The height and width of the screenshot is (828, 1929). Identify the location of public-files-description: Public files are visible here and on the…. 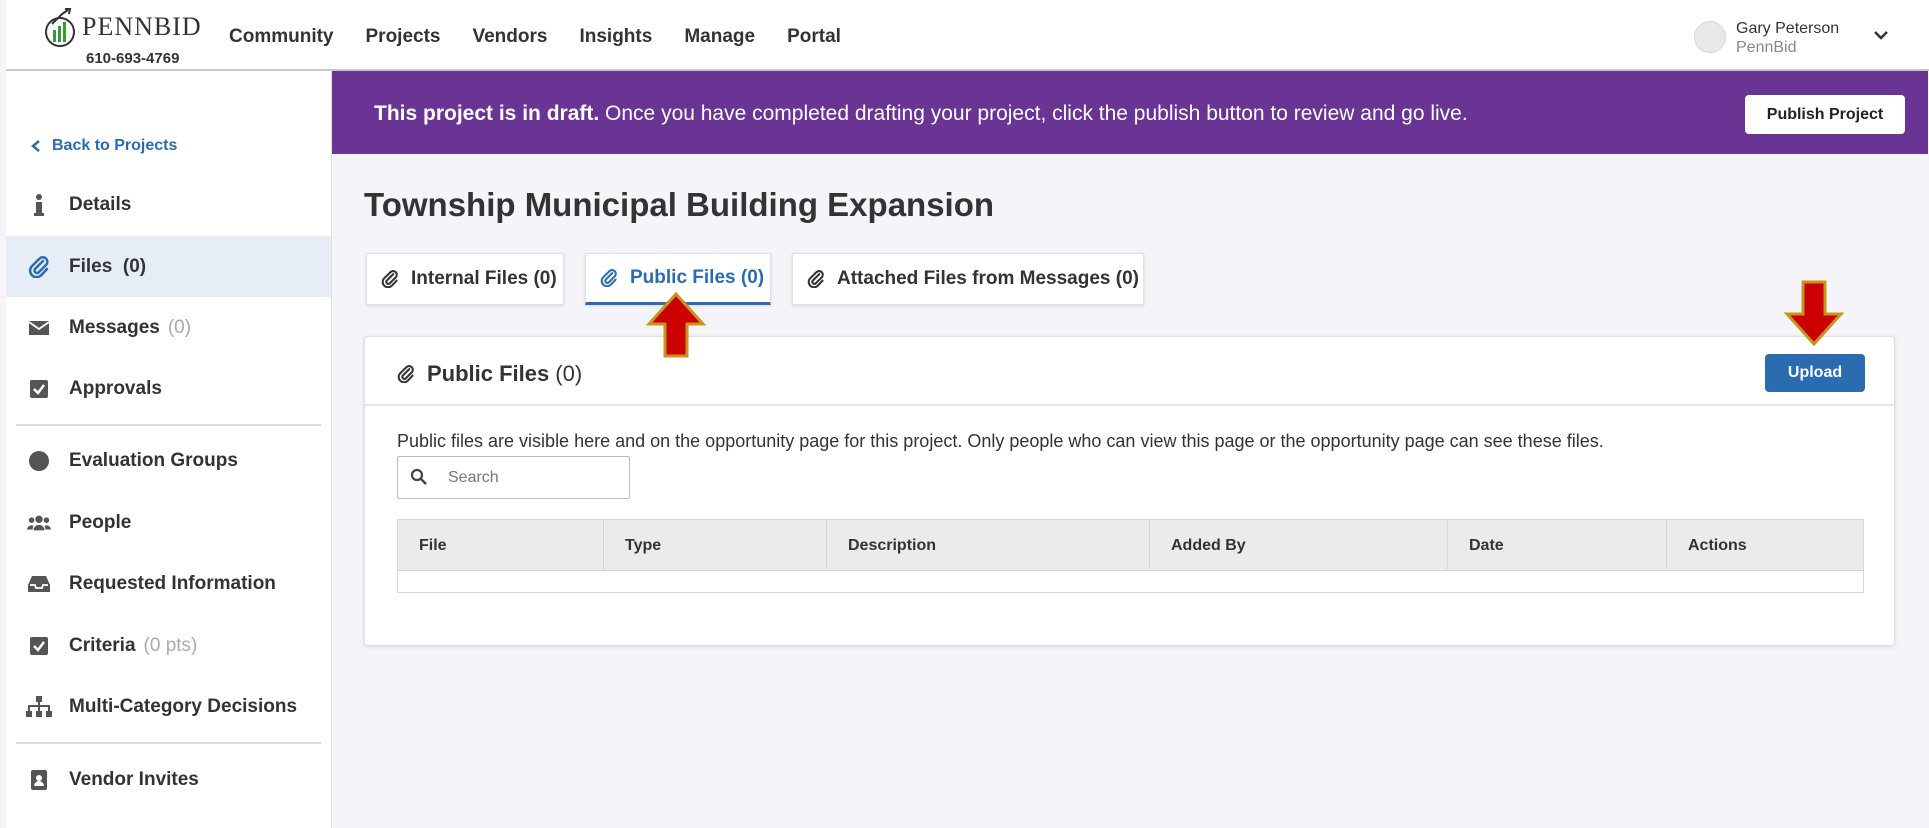
(1000, 441).